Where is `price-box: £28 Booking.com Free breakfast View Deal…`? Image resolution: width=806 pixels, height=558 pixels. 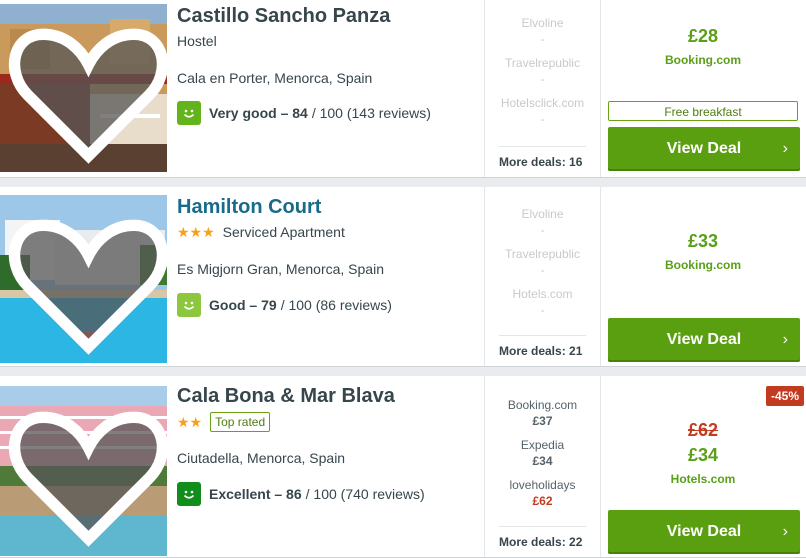 price-box: £28 Booking.com Free breakfast View Deal… is located at coordinates (703, 88).